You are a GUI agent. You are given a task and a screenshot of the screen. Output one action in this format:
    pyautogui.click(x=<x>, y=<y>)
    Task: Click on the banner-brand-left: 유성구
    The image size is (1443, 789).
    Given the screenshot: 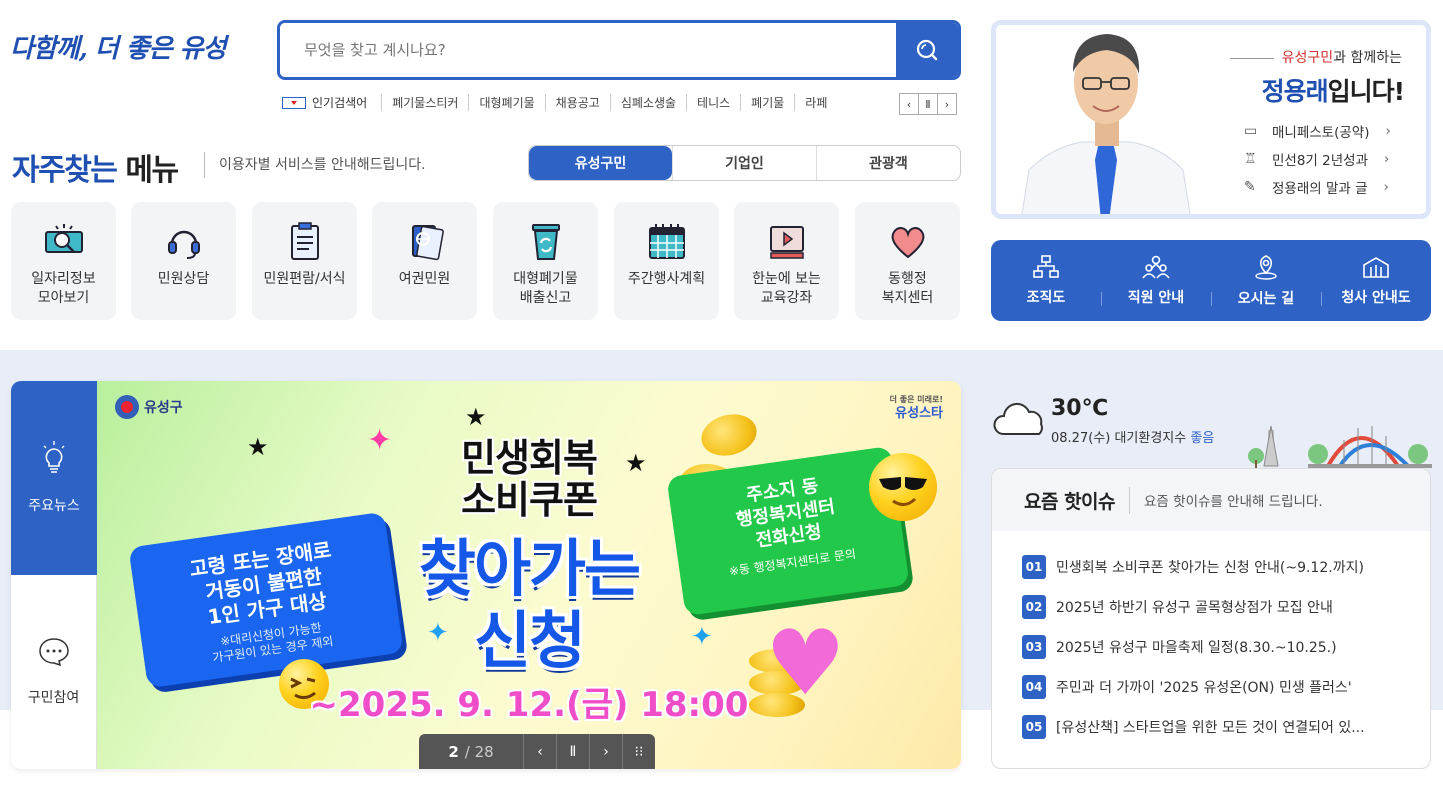 What is the action you would take?
    pyautogui.click(x=149, y=407)
    